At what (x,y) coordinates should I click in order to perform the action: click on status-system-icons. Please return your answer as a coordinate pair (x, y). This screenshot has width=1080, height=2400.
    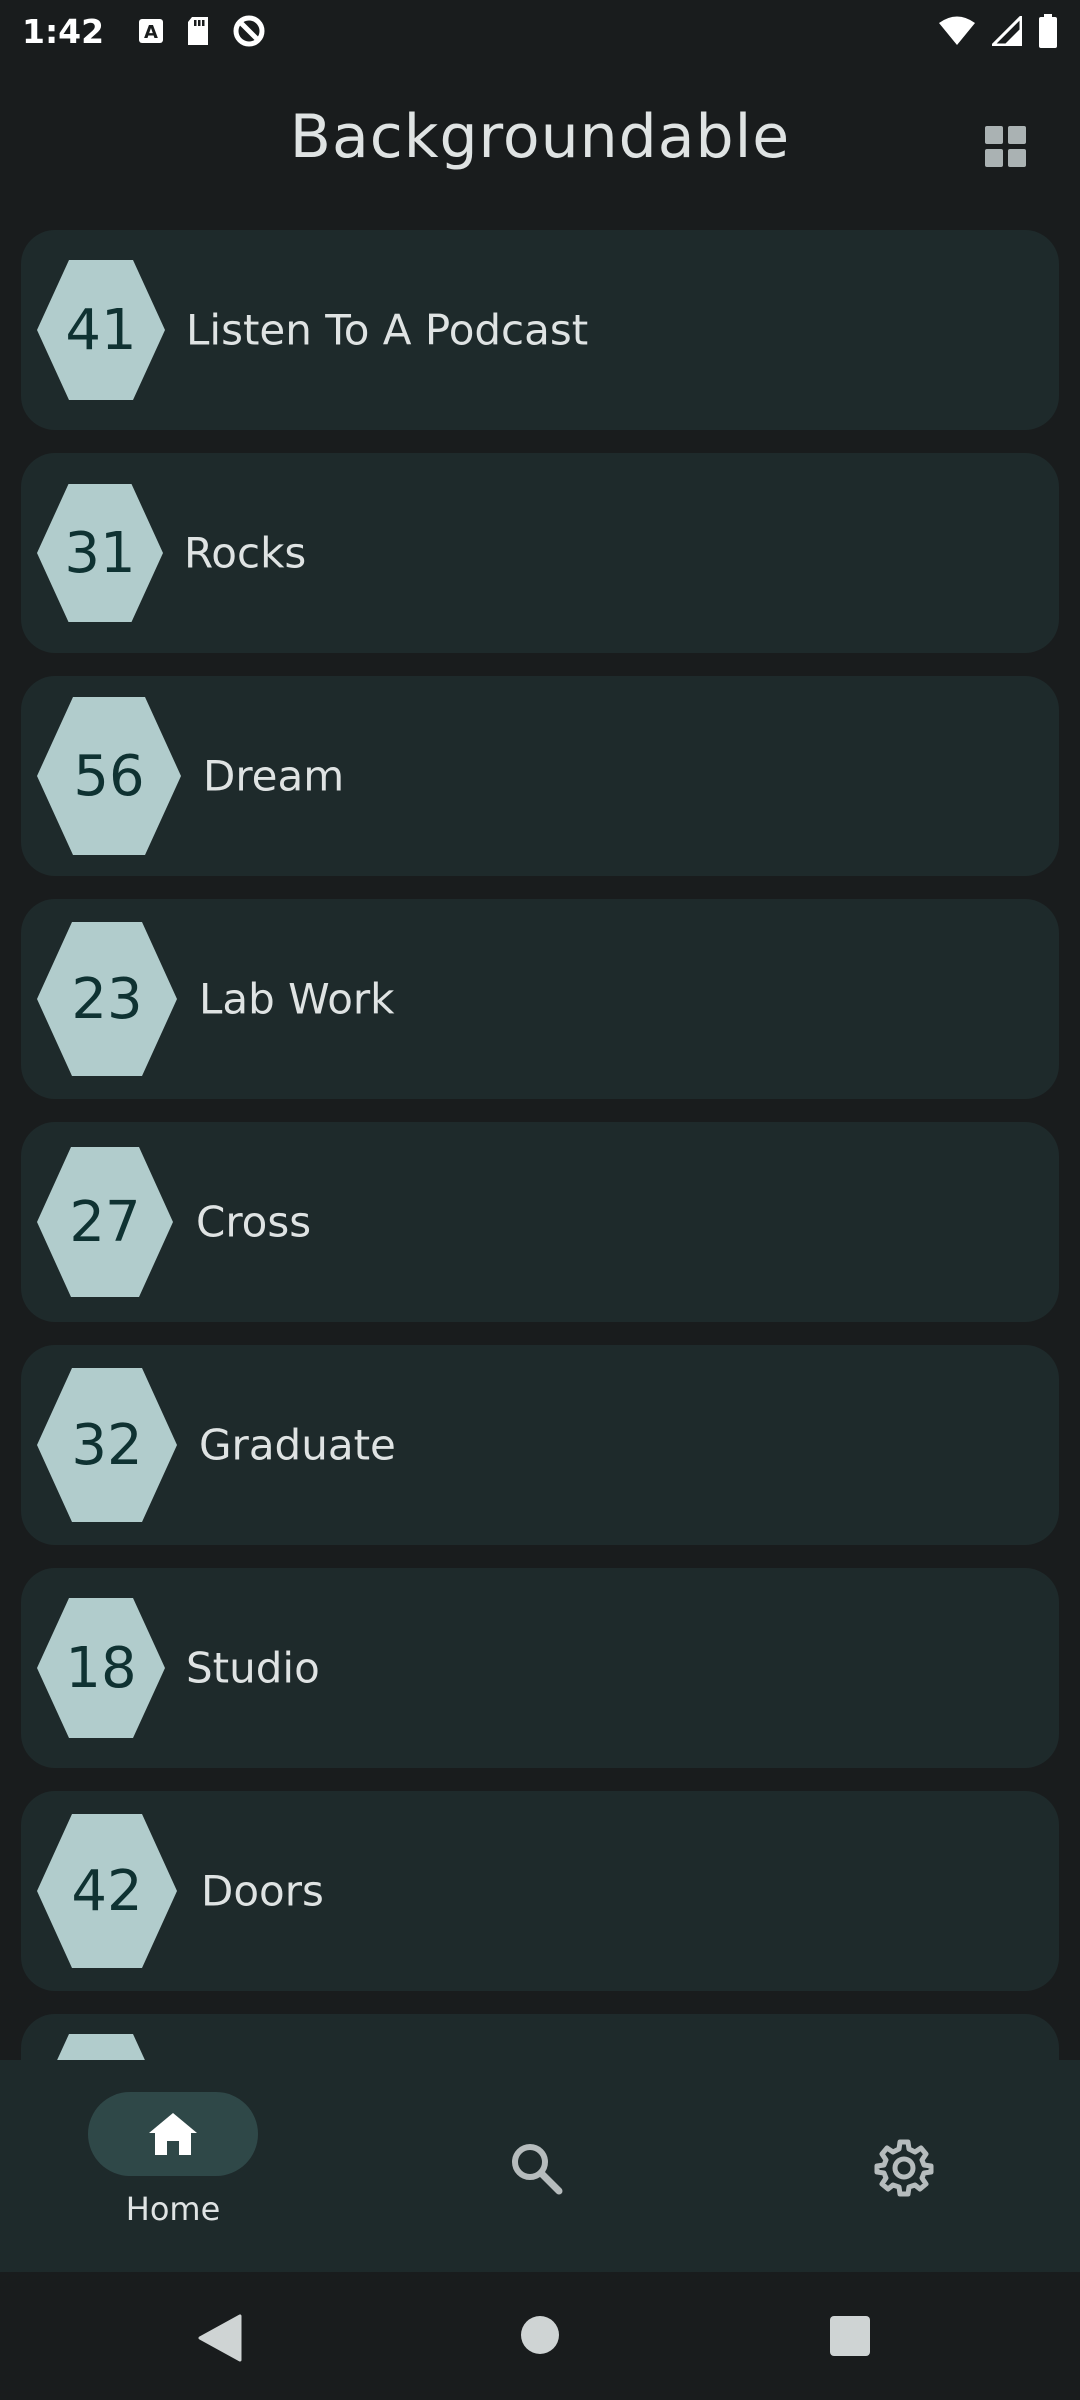
    Looking at the image, I should click on (998, 31).